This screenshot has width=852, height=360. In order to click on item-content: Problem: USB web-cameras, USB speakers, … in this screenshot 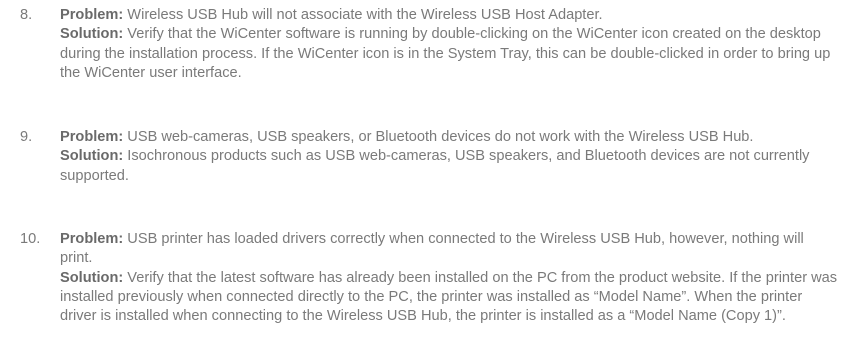, I will do `click(450, 157)`.